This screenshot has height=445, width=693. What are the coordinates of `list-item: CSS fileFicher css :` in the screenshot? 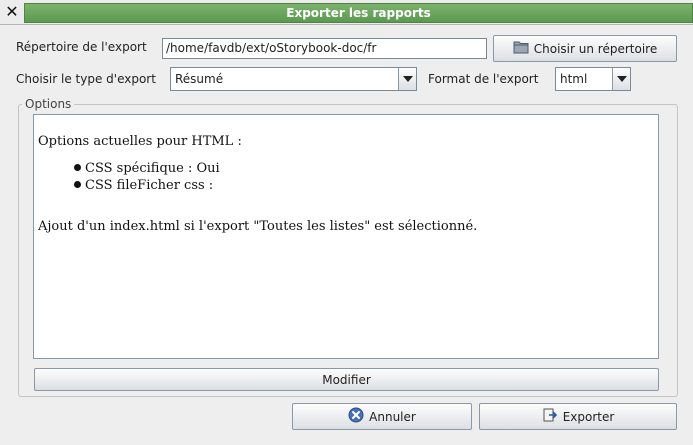 It's located at (143, 185).